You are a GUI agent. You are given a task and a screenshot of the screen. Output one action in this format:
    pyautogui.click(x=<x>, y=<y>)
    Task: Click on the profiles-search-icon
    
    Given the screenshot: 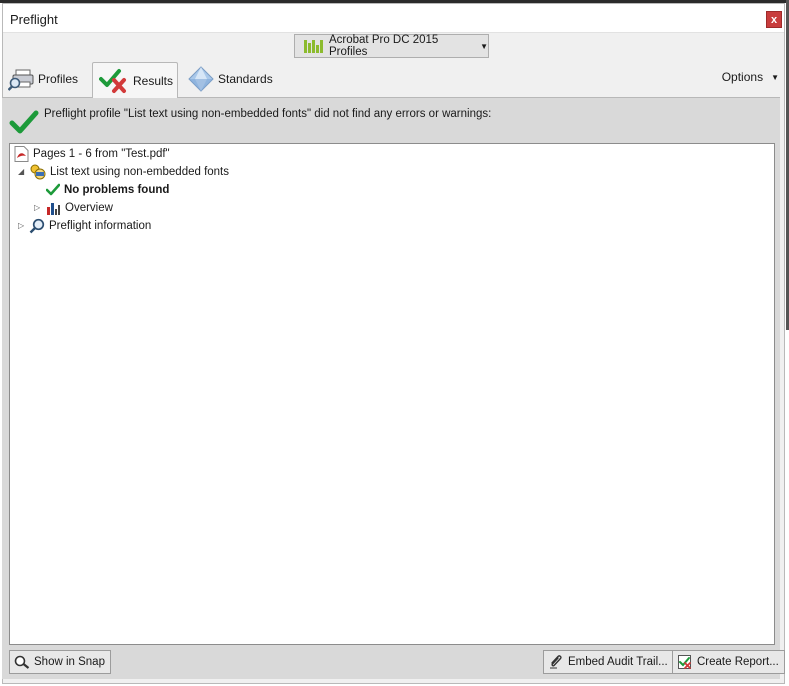 What is the action you would take?
    pyautogui.click(x=21, y=79)
    